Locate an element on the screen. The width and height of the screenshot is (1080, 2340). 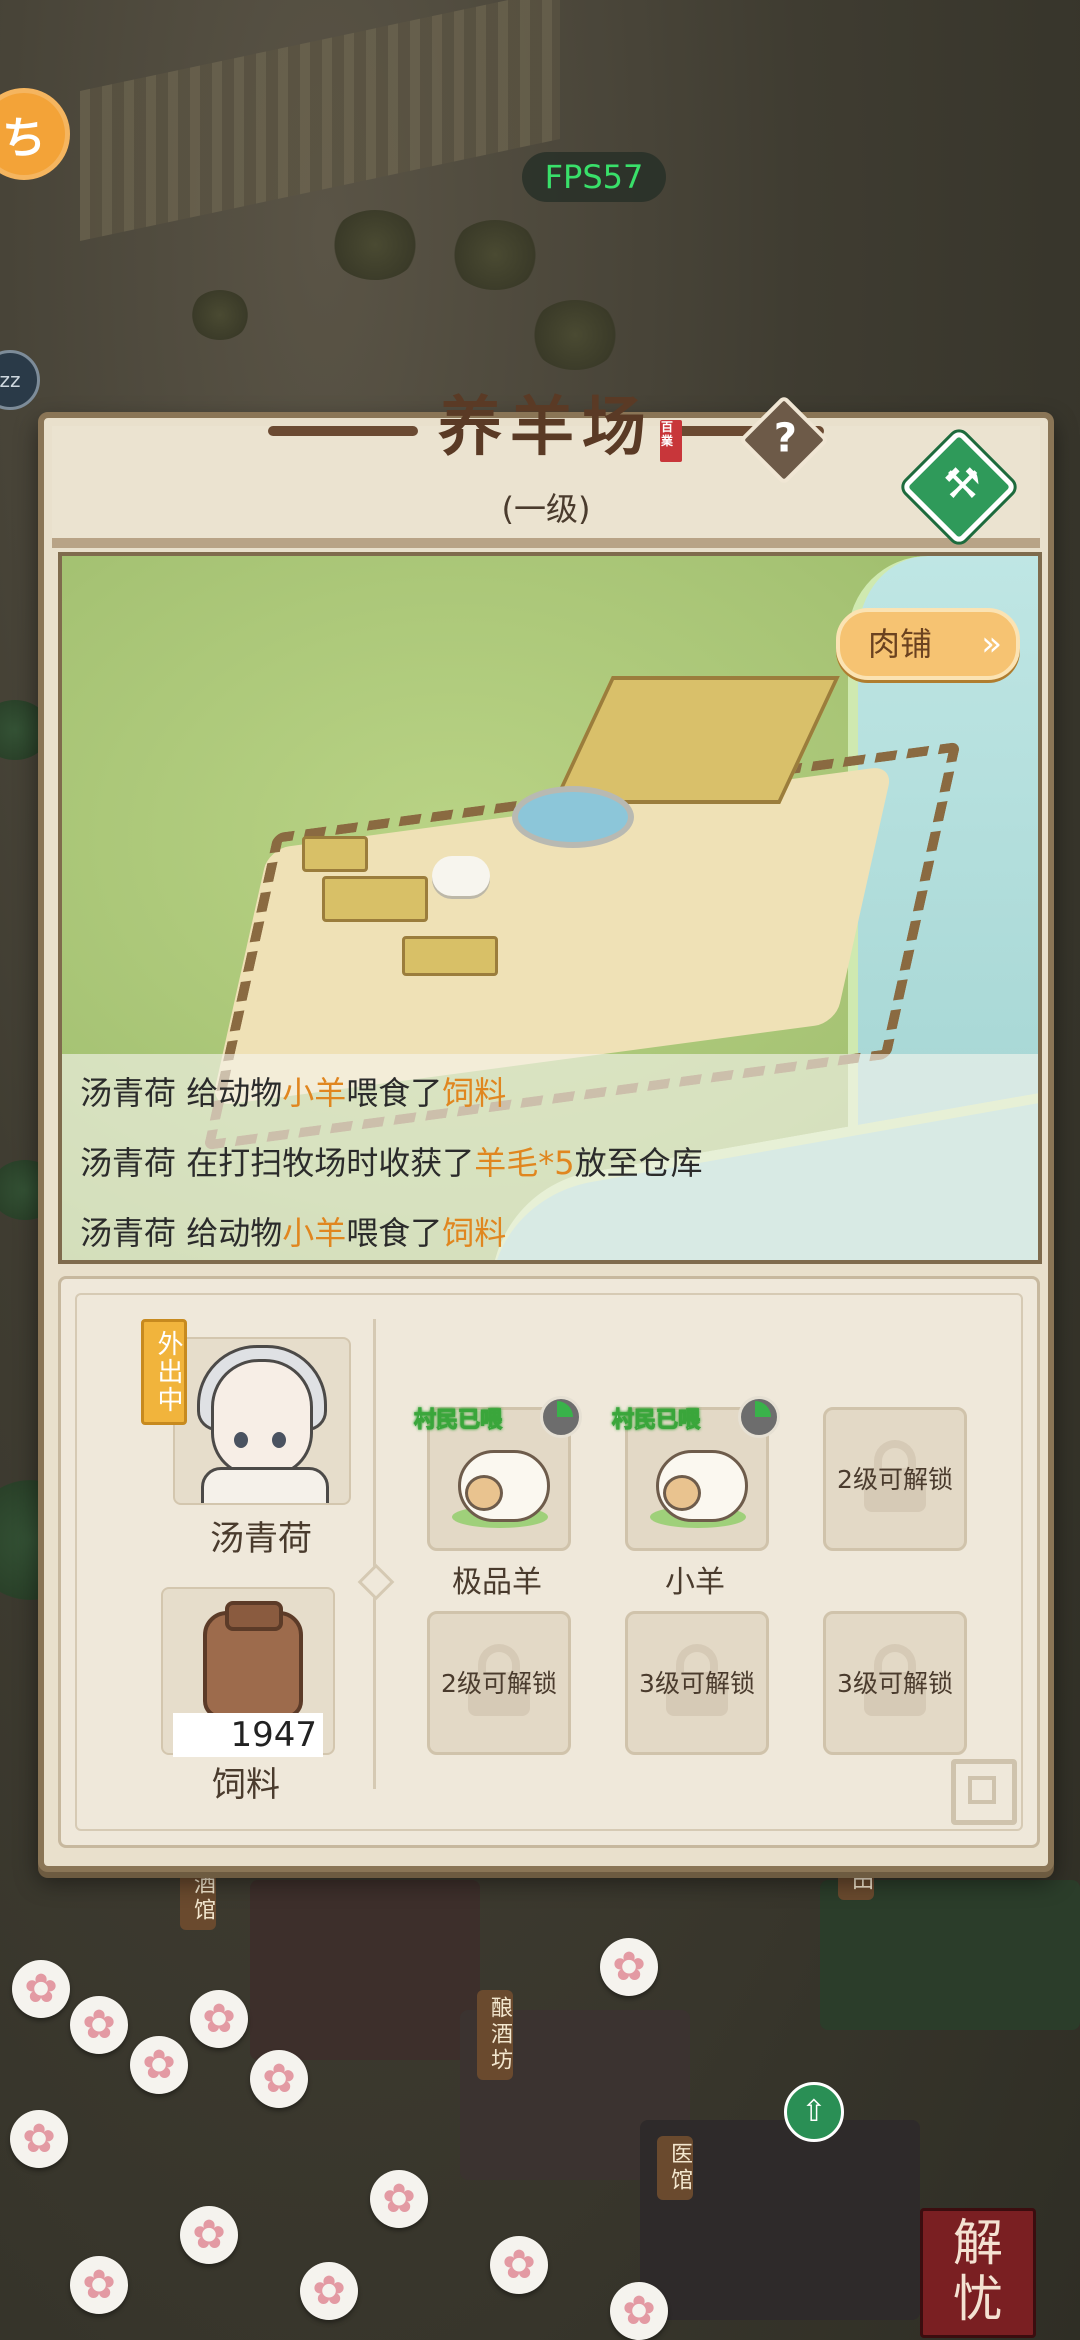
brewery-sign: 酿酒坊 is located at coordinates (495, 2035).